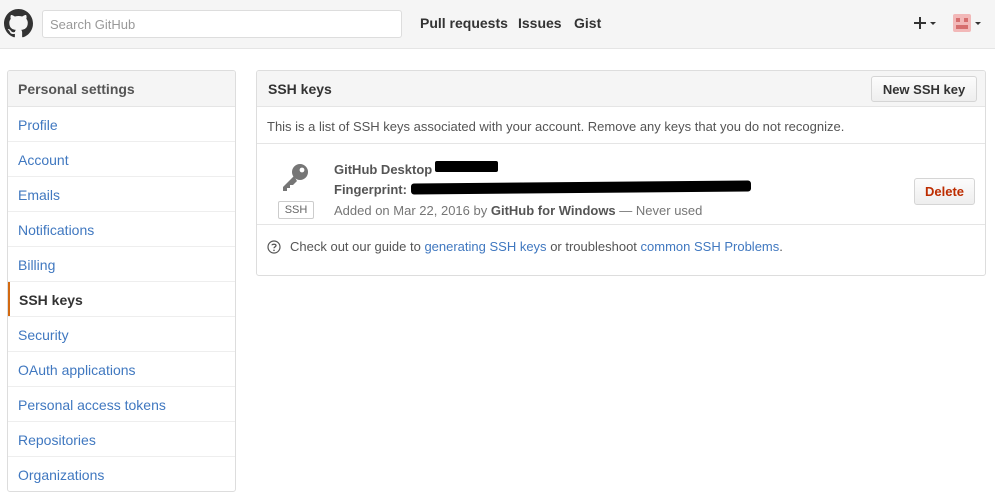  Describe the element at coordinates (587, 23) in the screenshot. I see `nav-gist: Gist` at that location.